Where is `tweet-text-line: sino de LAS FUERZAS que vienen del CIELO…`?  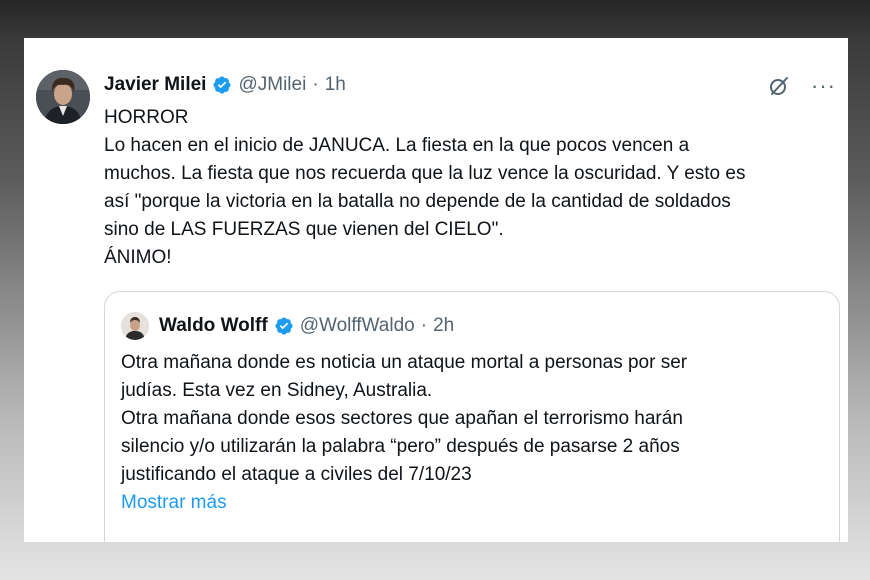 tweet-text-line: sino de LAS FUERZAS que vienen del CIELO… is located at coordinates (304, 229).